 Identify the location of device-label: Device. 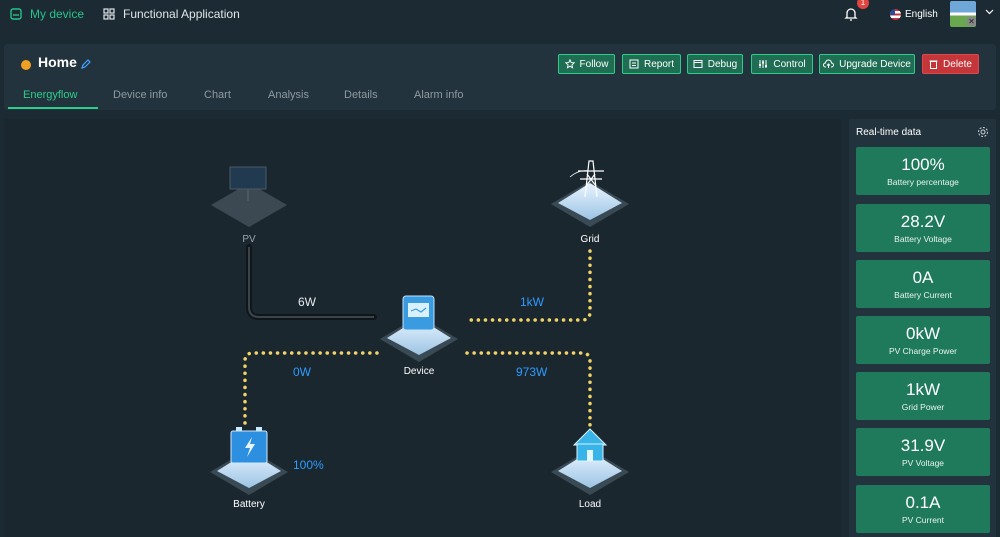
(419, 371).